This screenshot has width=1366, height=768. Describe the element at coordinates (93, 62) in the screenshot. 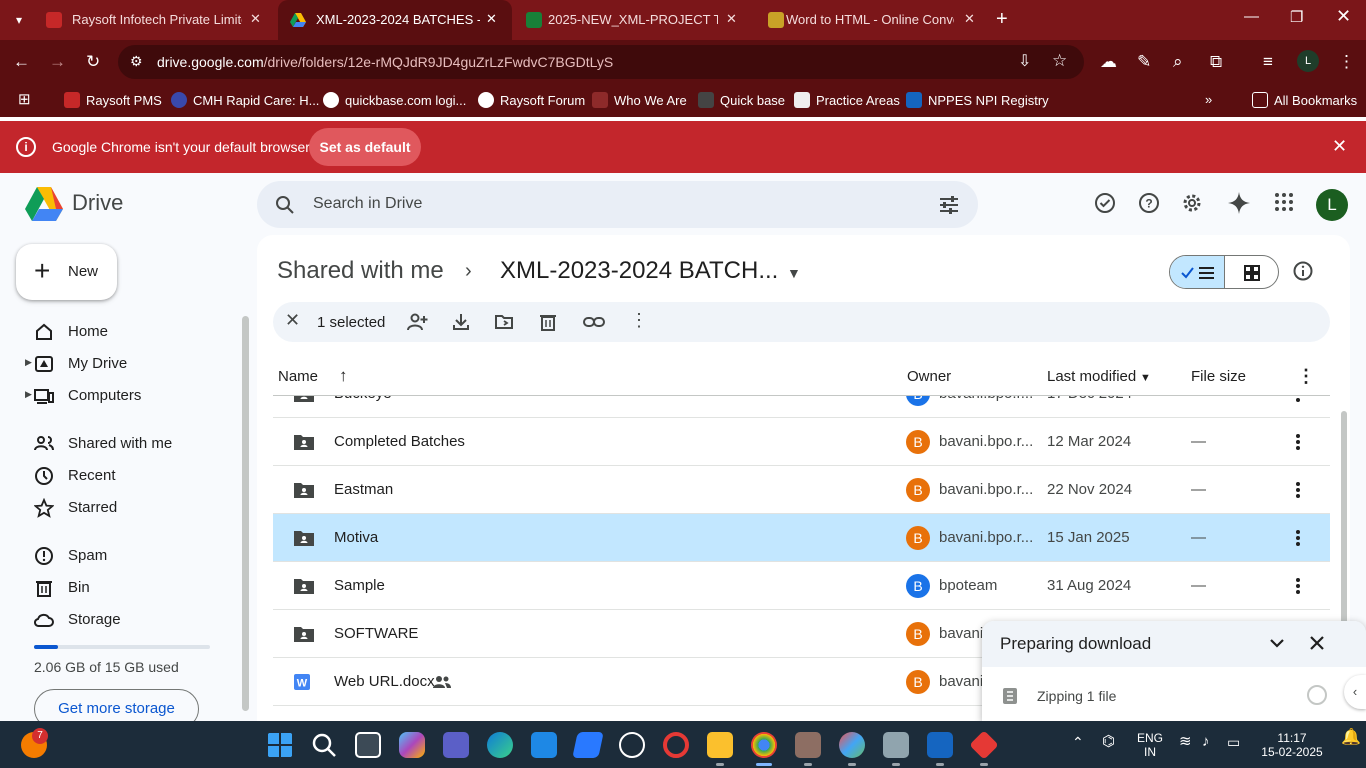

I see `reload-icon: ↻` at that location.